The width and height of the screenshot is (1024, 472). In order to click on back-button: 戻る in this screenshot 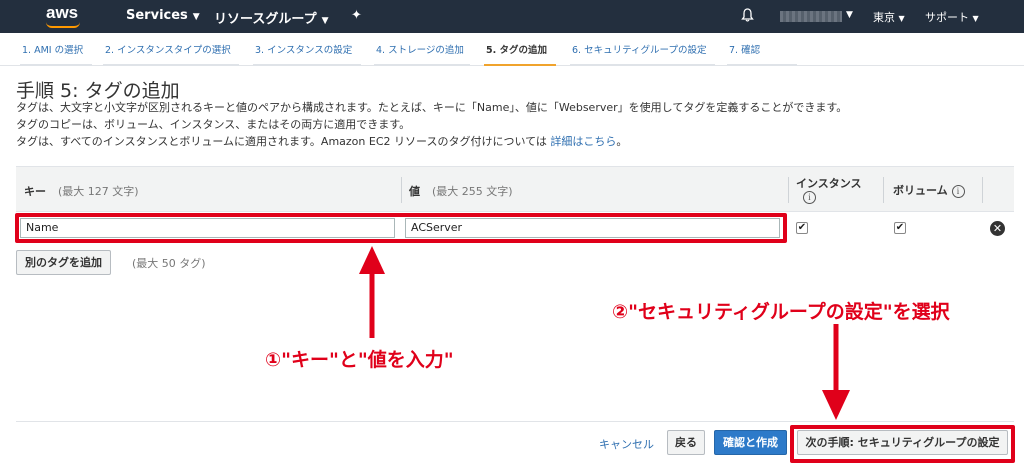, I will do `click(686, 442)`.